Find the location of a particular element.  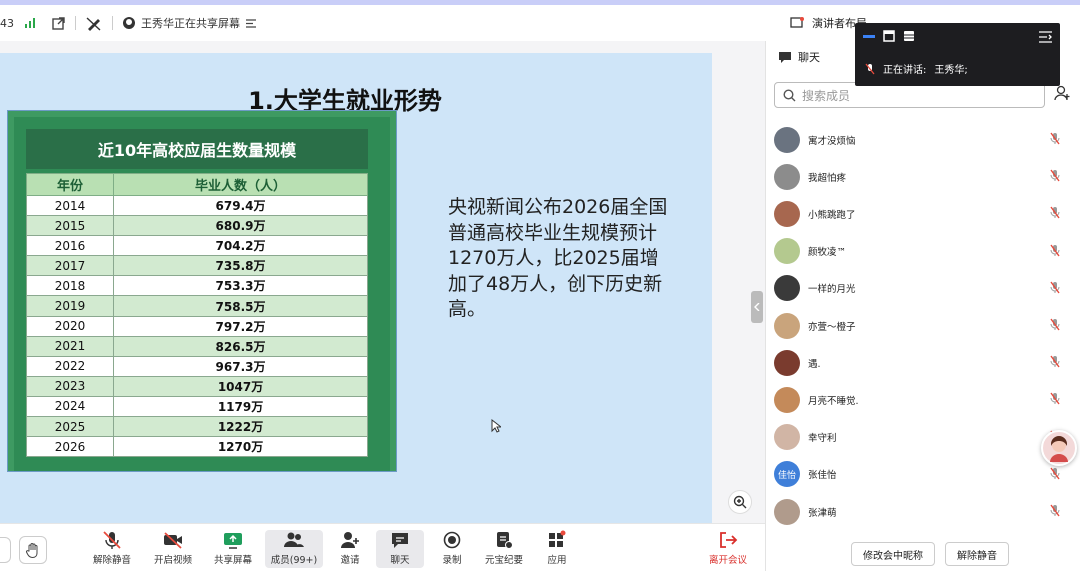

zoom-in-button is located at coordinates (740, 502).